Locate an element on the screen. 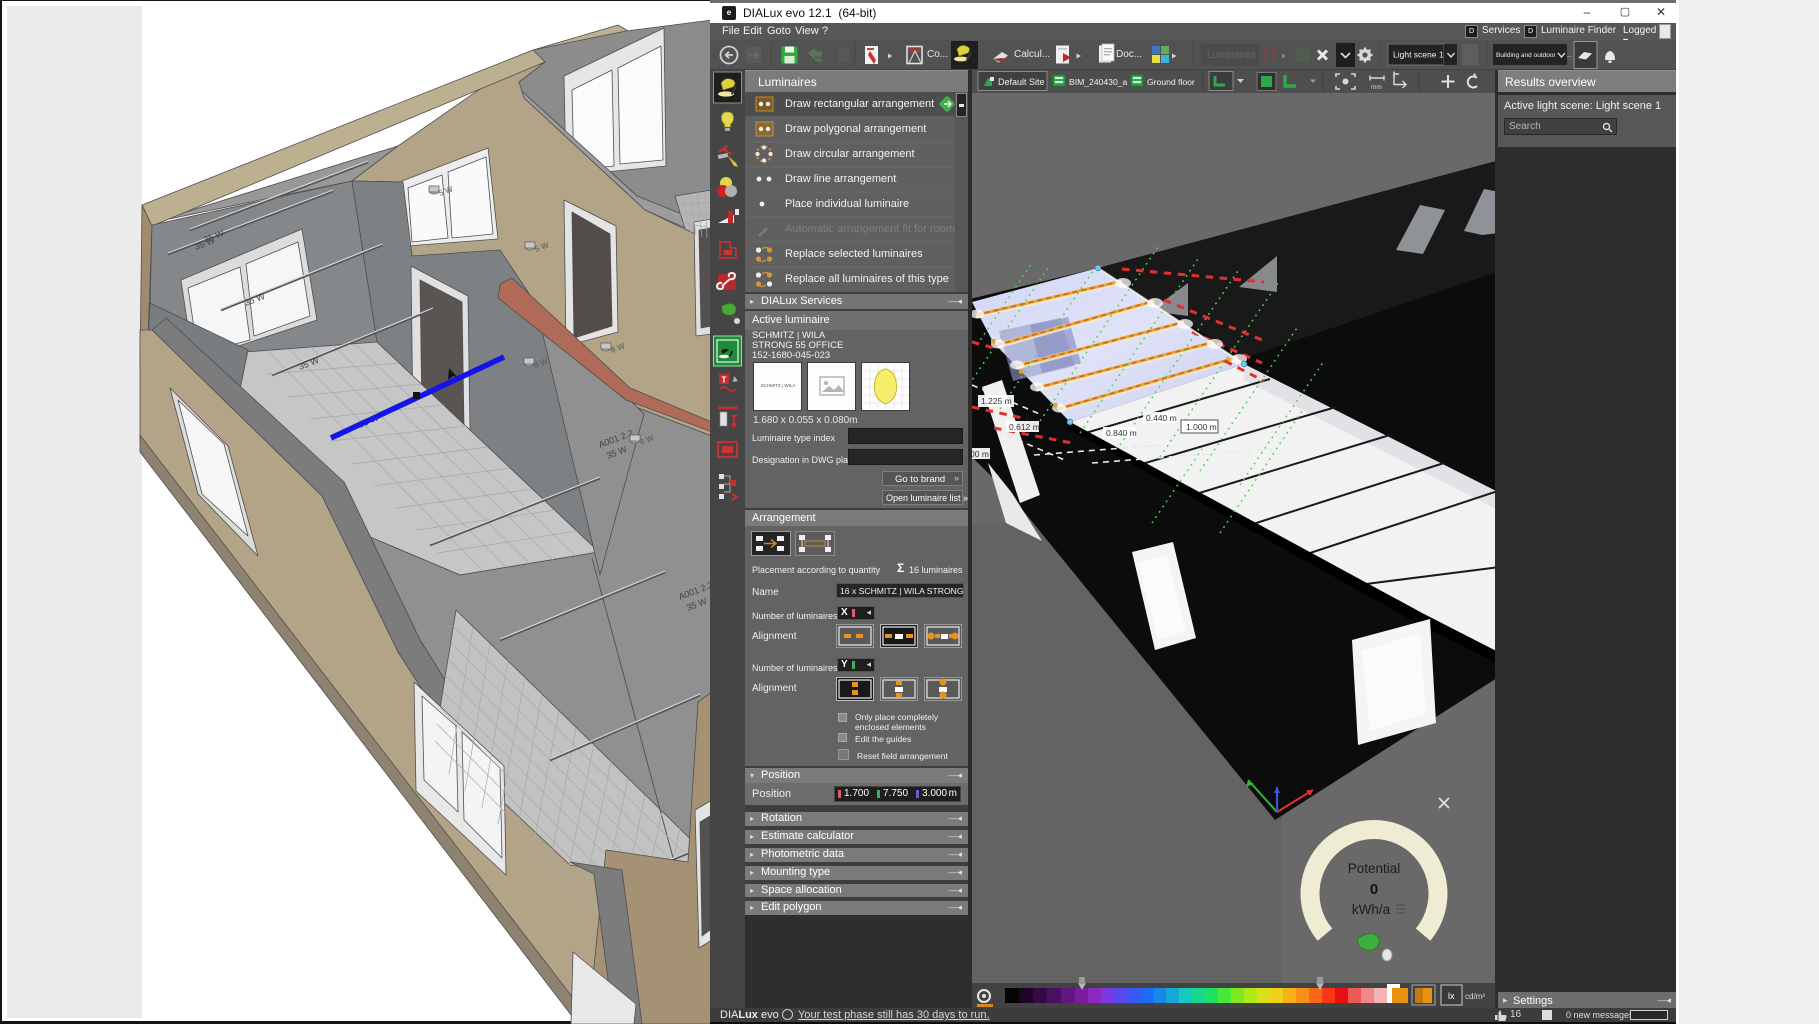 The image size is (1819, 1024). svg-text: 1.225 m is located at coordinates (996, 401).